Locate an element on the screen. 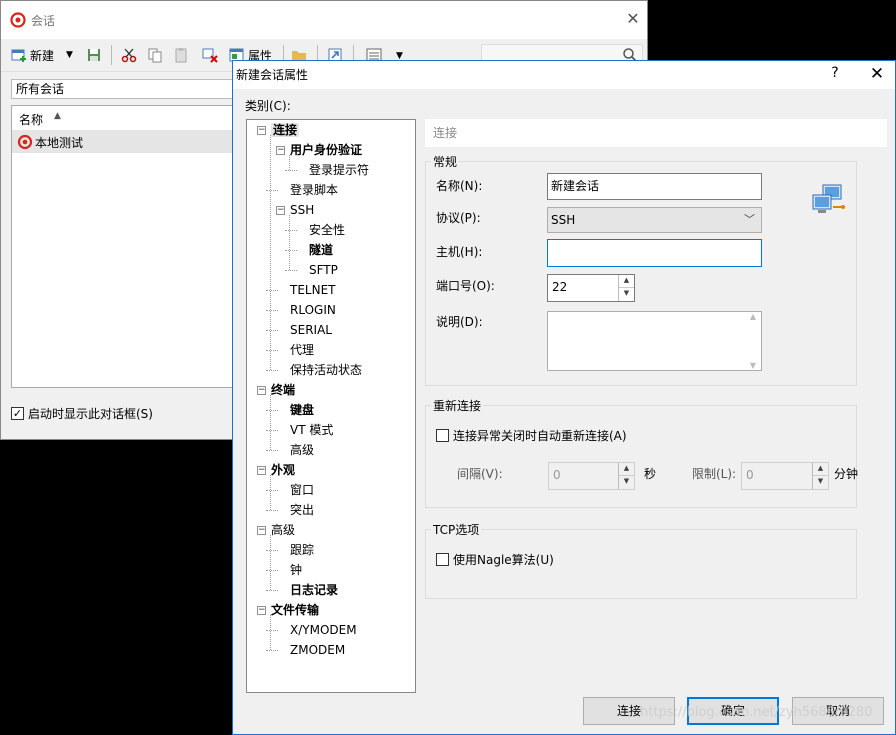  limit-stepper: 0 ▲ ▼ is located at coordinates (785, 476).